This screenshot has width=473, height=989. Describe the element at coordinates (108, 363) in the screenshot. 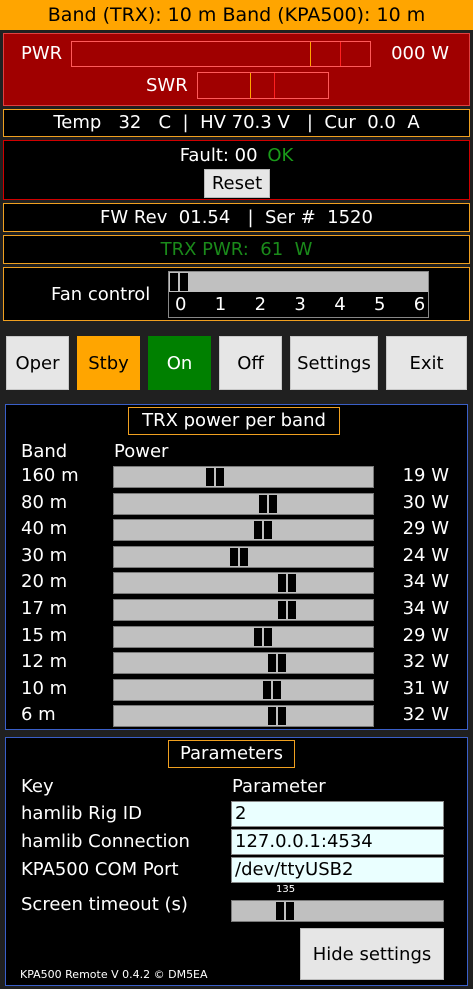

I see `stby-button: Stby` at that location.